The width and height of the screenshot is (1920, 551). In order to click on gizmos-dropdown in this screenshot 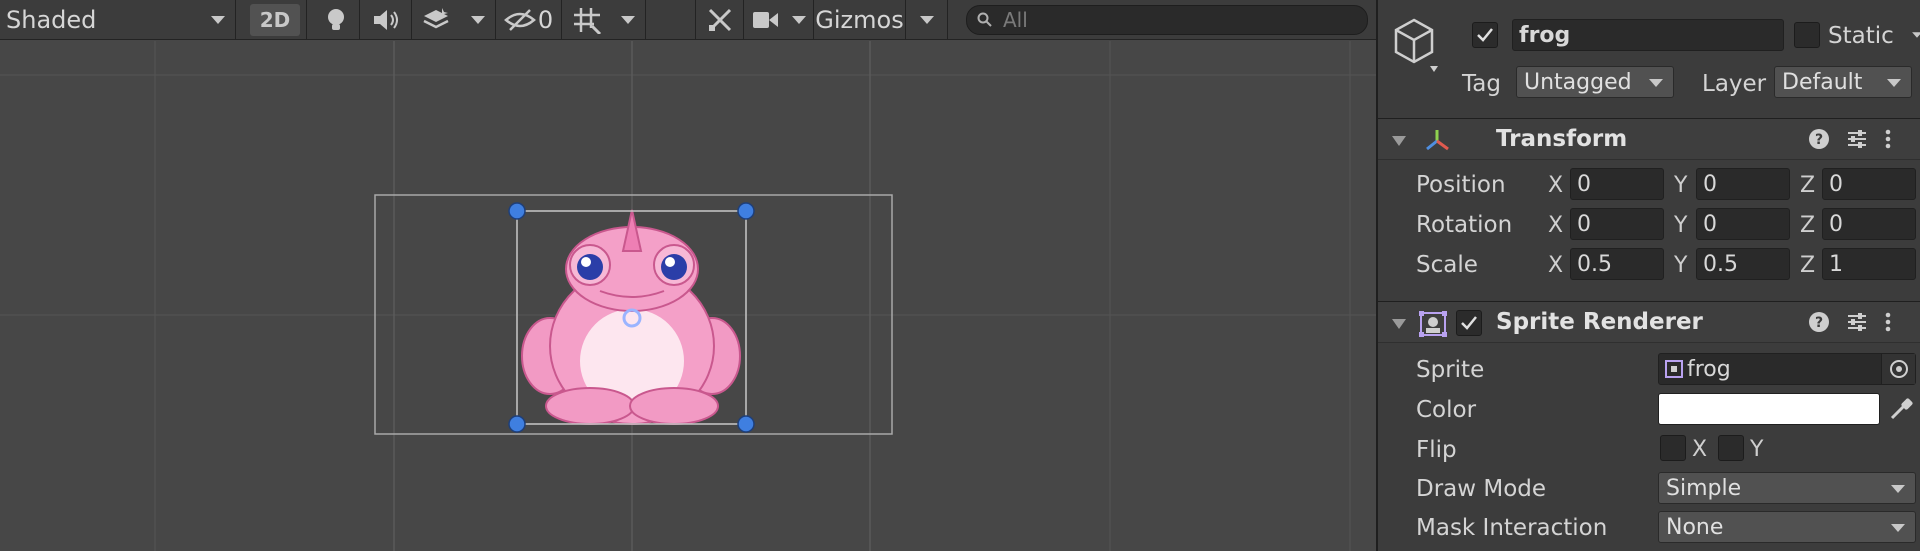, I will do `click(927, 20)`.